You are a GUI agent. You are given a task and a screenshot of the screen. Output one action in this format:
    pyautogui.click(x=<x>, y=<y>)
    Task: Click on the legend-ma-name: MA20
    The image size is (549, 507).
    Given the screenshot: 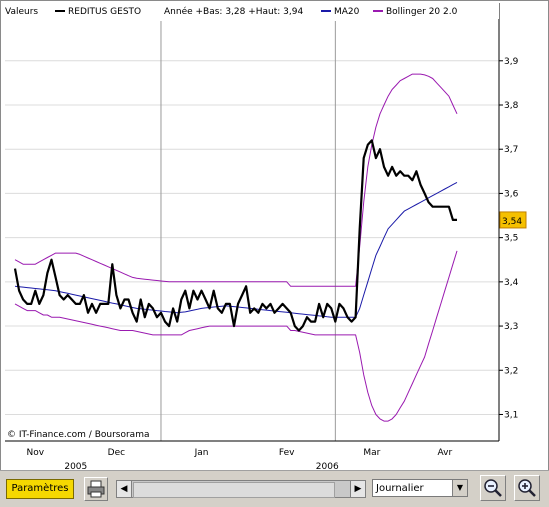 What is the action you would take?
    pyautogui.click(x=347, y=12)
    